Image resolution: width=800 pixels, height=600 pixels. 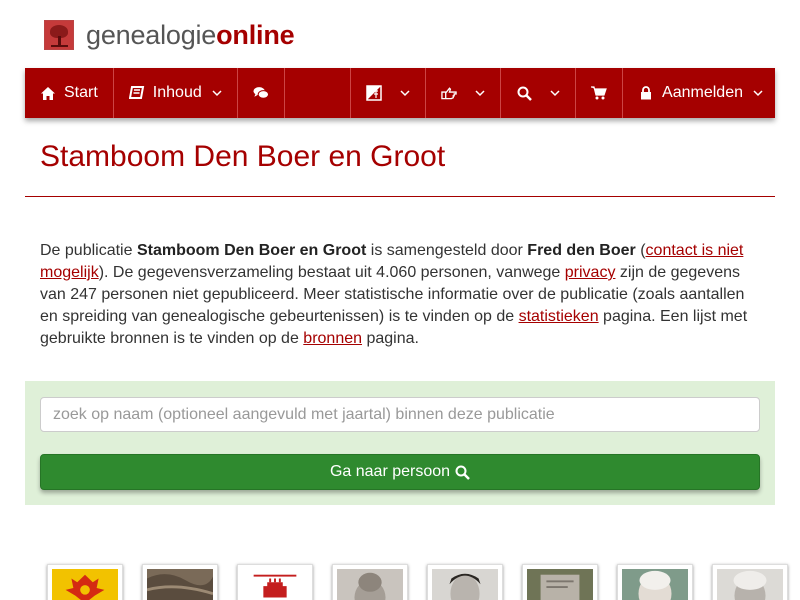 I want to click on main-navbar: Start Inhoud Aanmelden, so click(x=400, y=93).